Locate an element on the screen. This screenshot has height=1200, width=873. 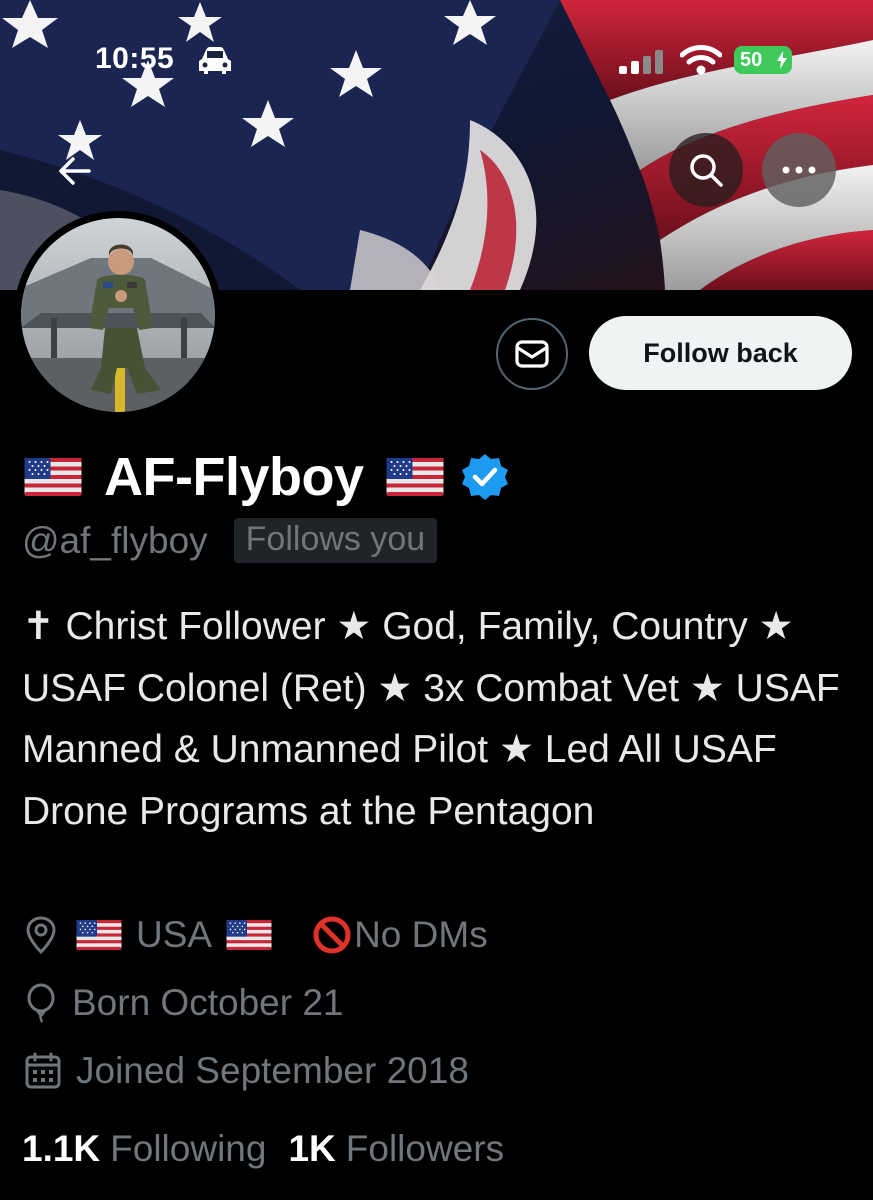
location-pin-icon is located at coordinates (41, 935).